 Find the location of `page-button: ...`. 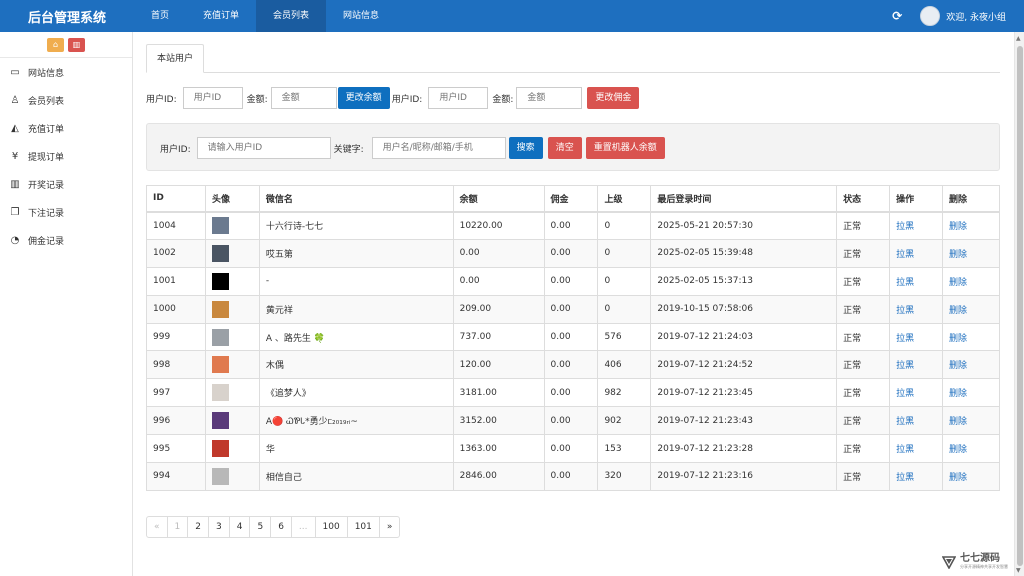

page-button: ... is located at coordinates (302, 527).